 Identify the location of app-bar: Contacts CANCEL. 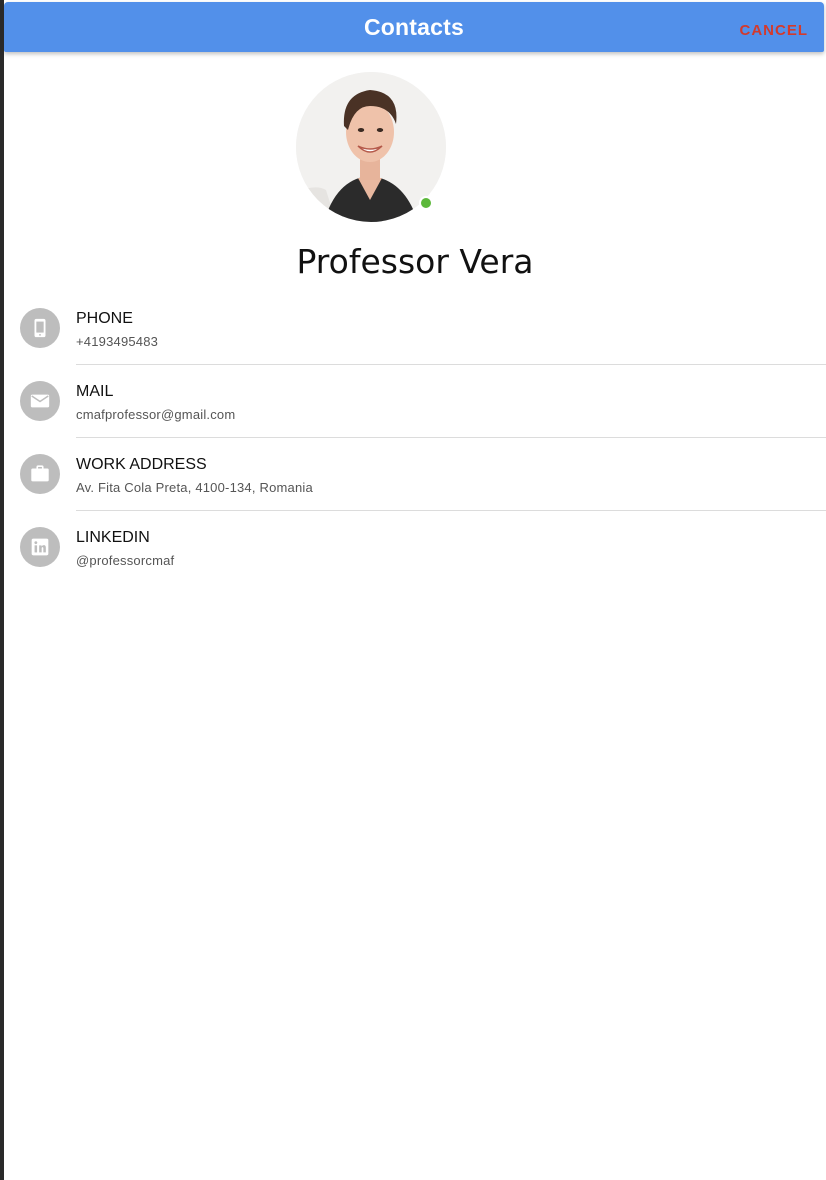
(414, 27).